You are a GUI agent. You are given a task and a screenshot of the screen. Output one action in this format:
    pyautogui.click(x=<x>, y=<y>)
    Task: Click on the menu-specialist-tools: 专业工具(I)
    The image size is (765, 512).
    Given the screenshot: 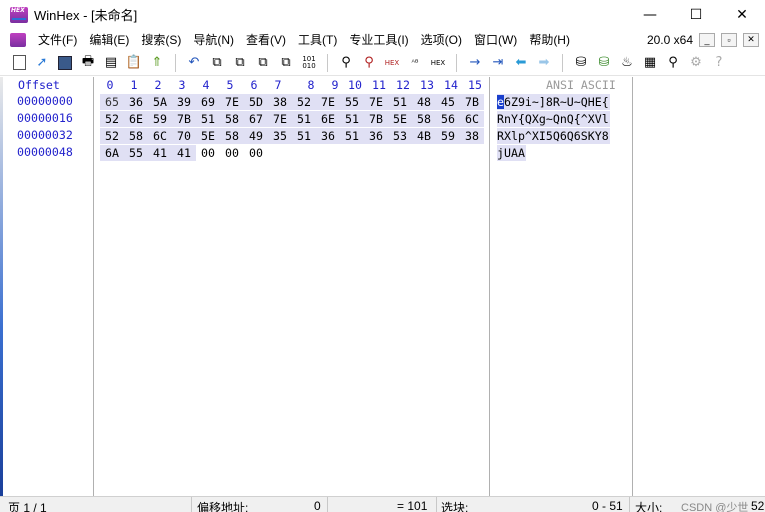 What is the action you would take?
    pyautogui.click(x=378, y=39)
    